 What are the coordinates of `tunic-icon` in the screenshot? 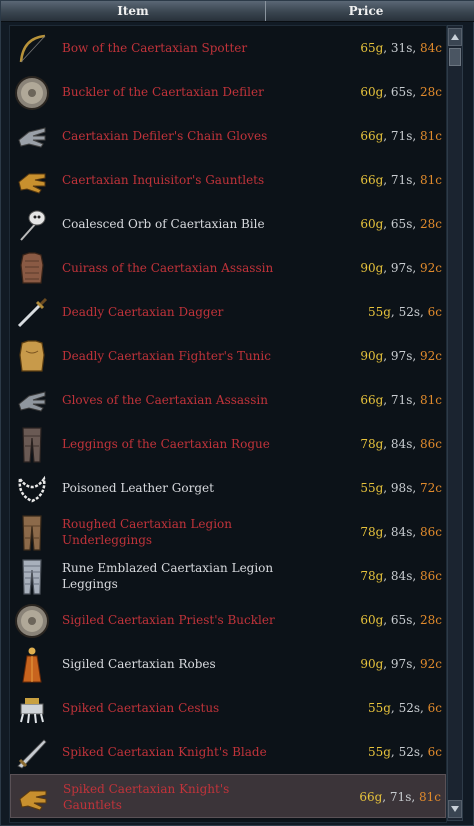 It's located at (32, 357).